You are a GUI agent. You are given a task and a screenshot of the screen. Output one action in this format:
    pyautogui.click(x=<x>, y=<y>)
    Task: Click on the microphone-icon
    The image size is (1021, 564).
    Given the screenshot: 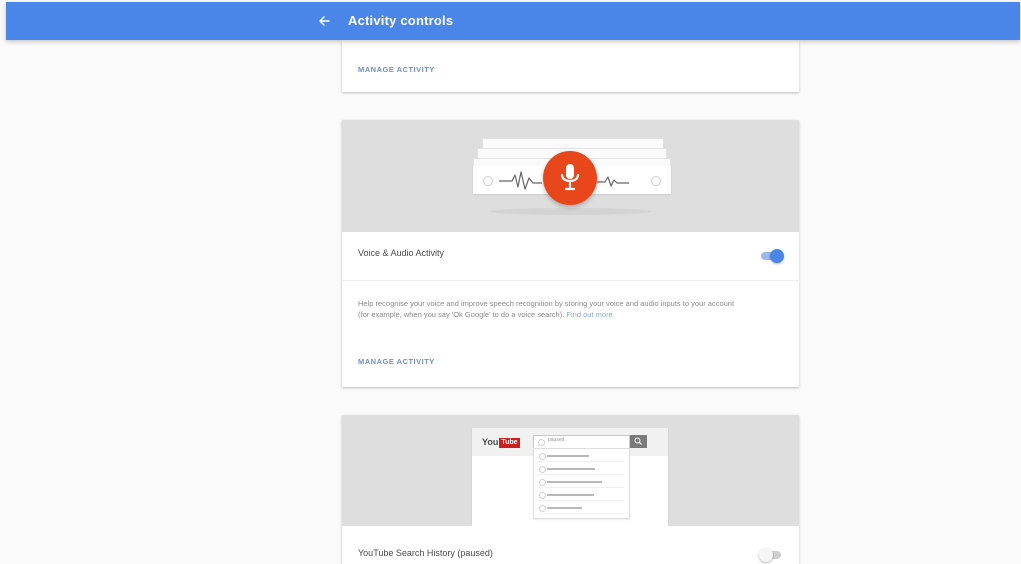 What is the action you would take?
    pyautogui.click(x=570, y=177)
    